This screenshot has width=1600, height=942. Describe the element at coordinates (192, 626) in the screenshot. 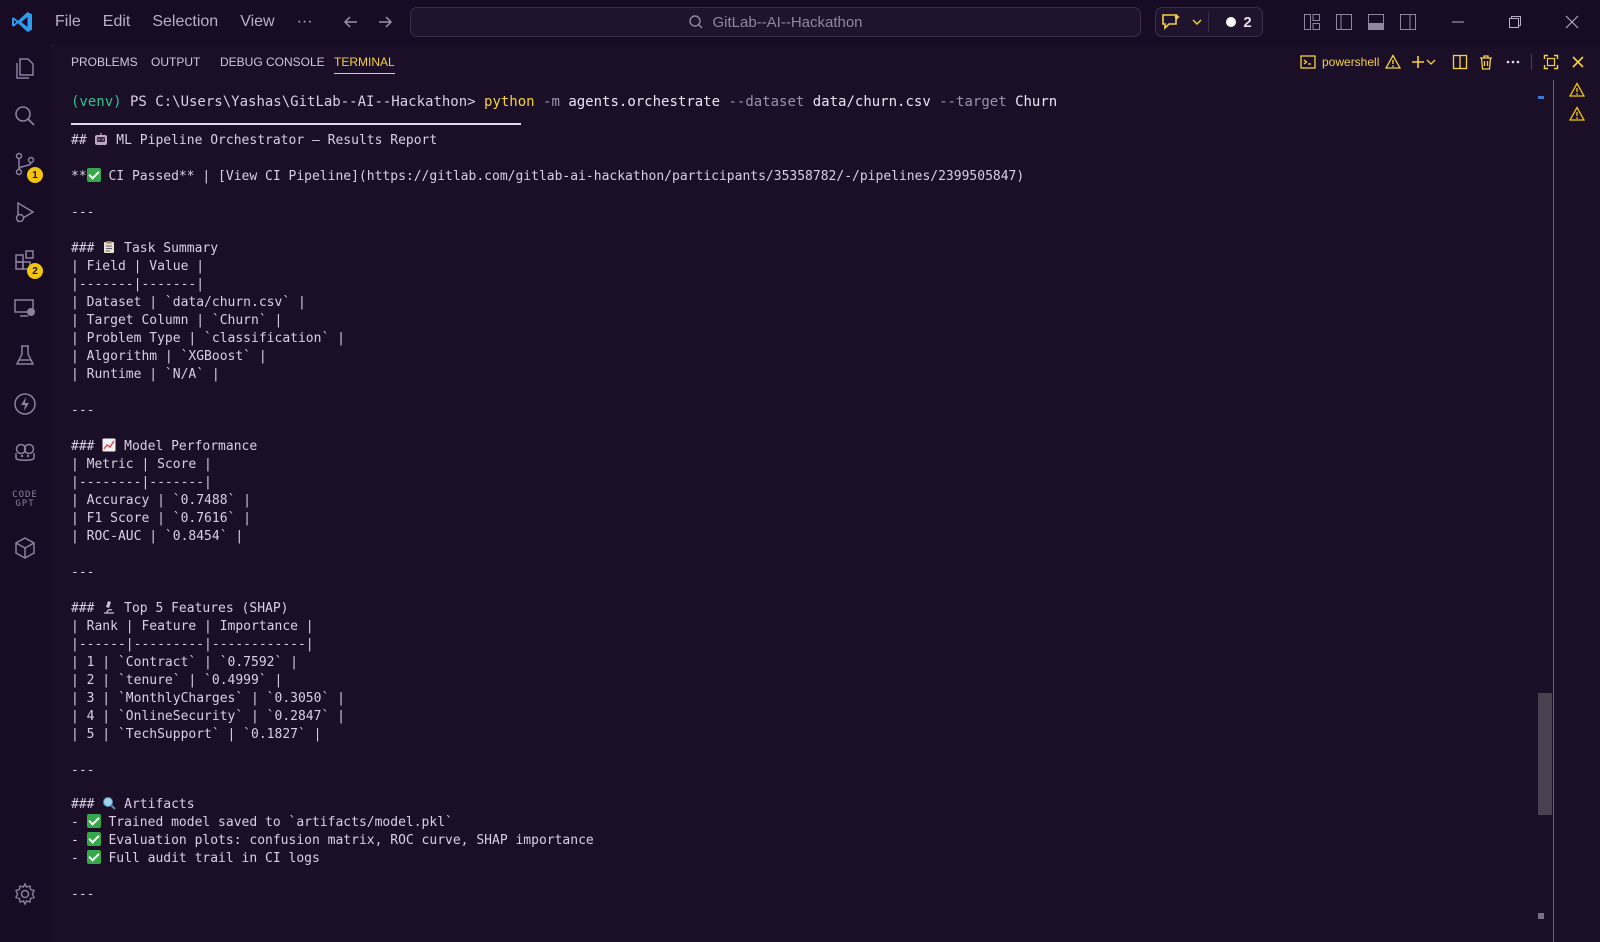

I see `table-row: | Rank | Feature | Importance |` at that location.